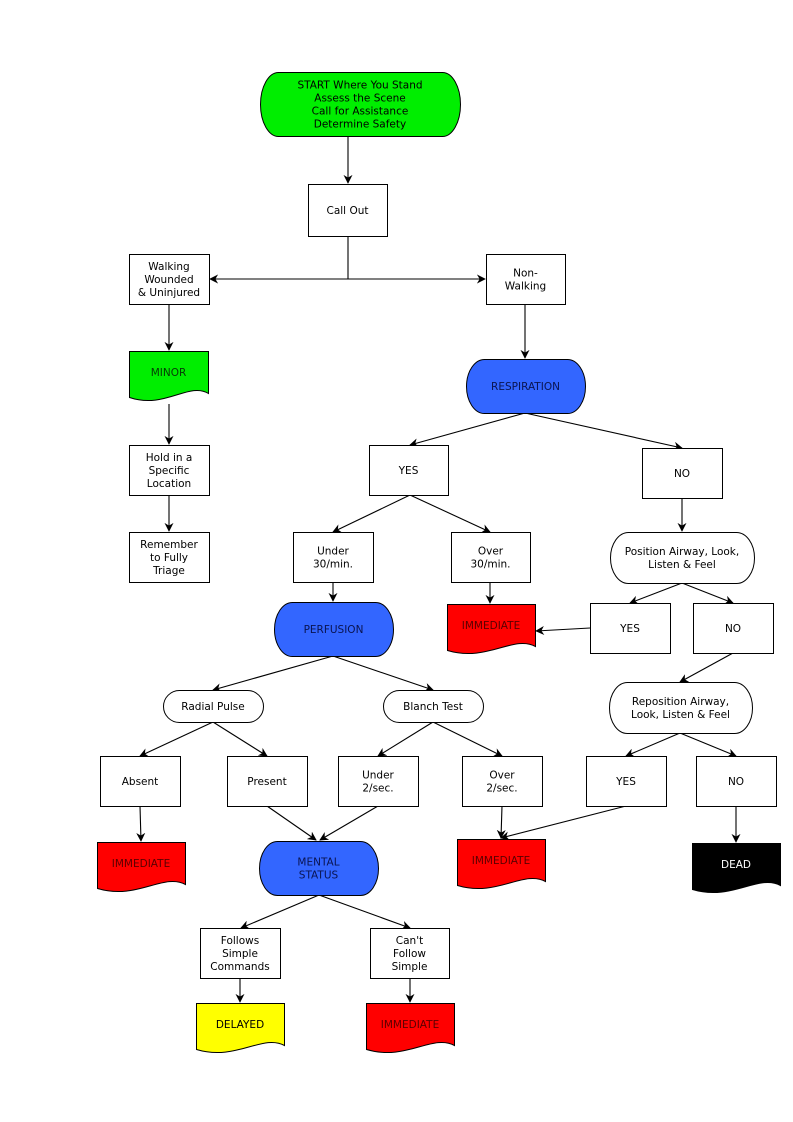 This screenshot has height=1122, width=793. Describe the element at coordinates (169, 545) in the screenshot. I see `node-label: Remember` at that location.